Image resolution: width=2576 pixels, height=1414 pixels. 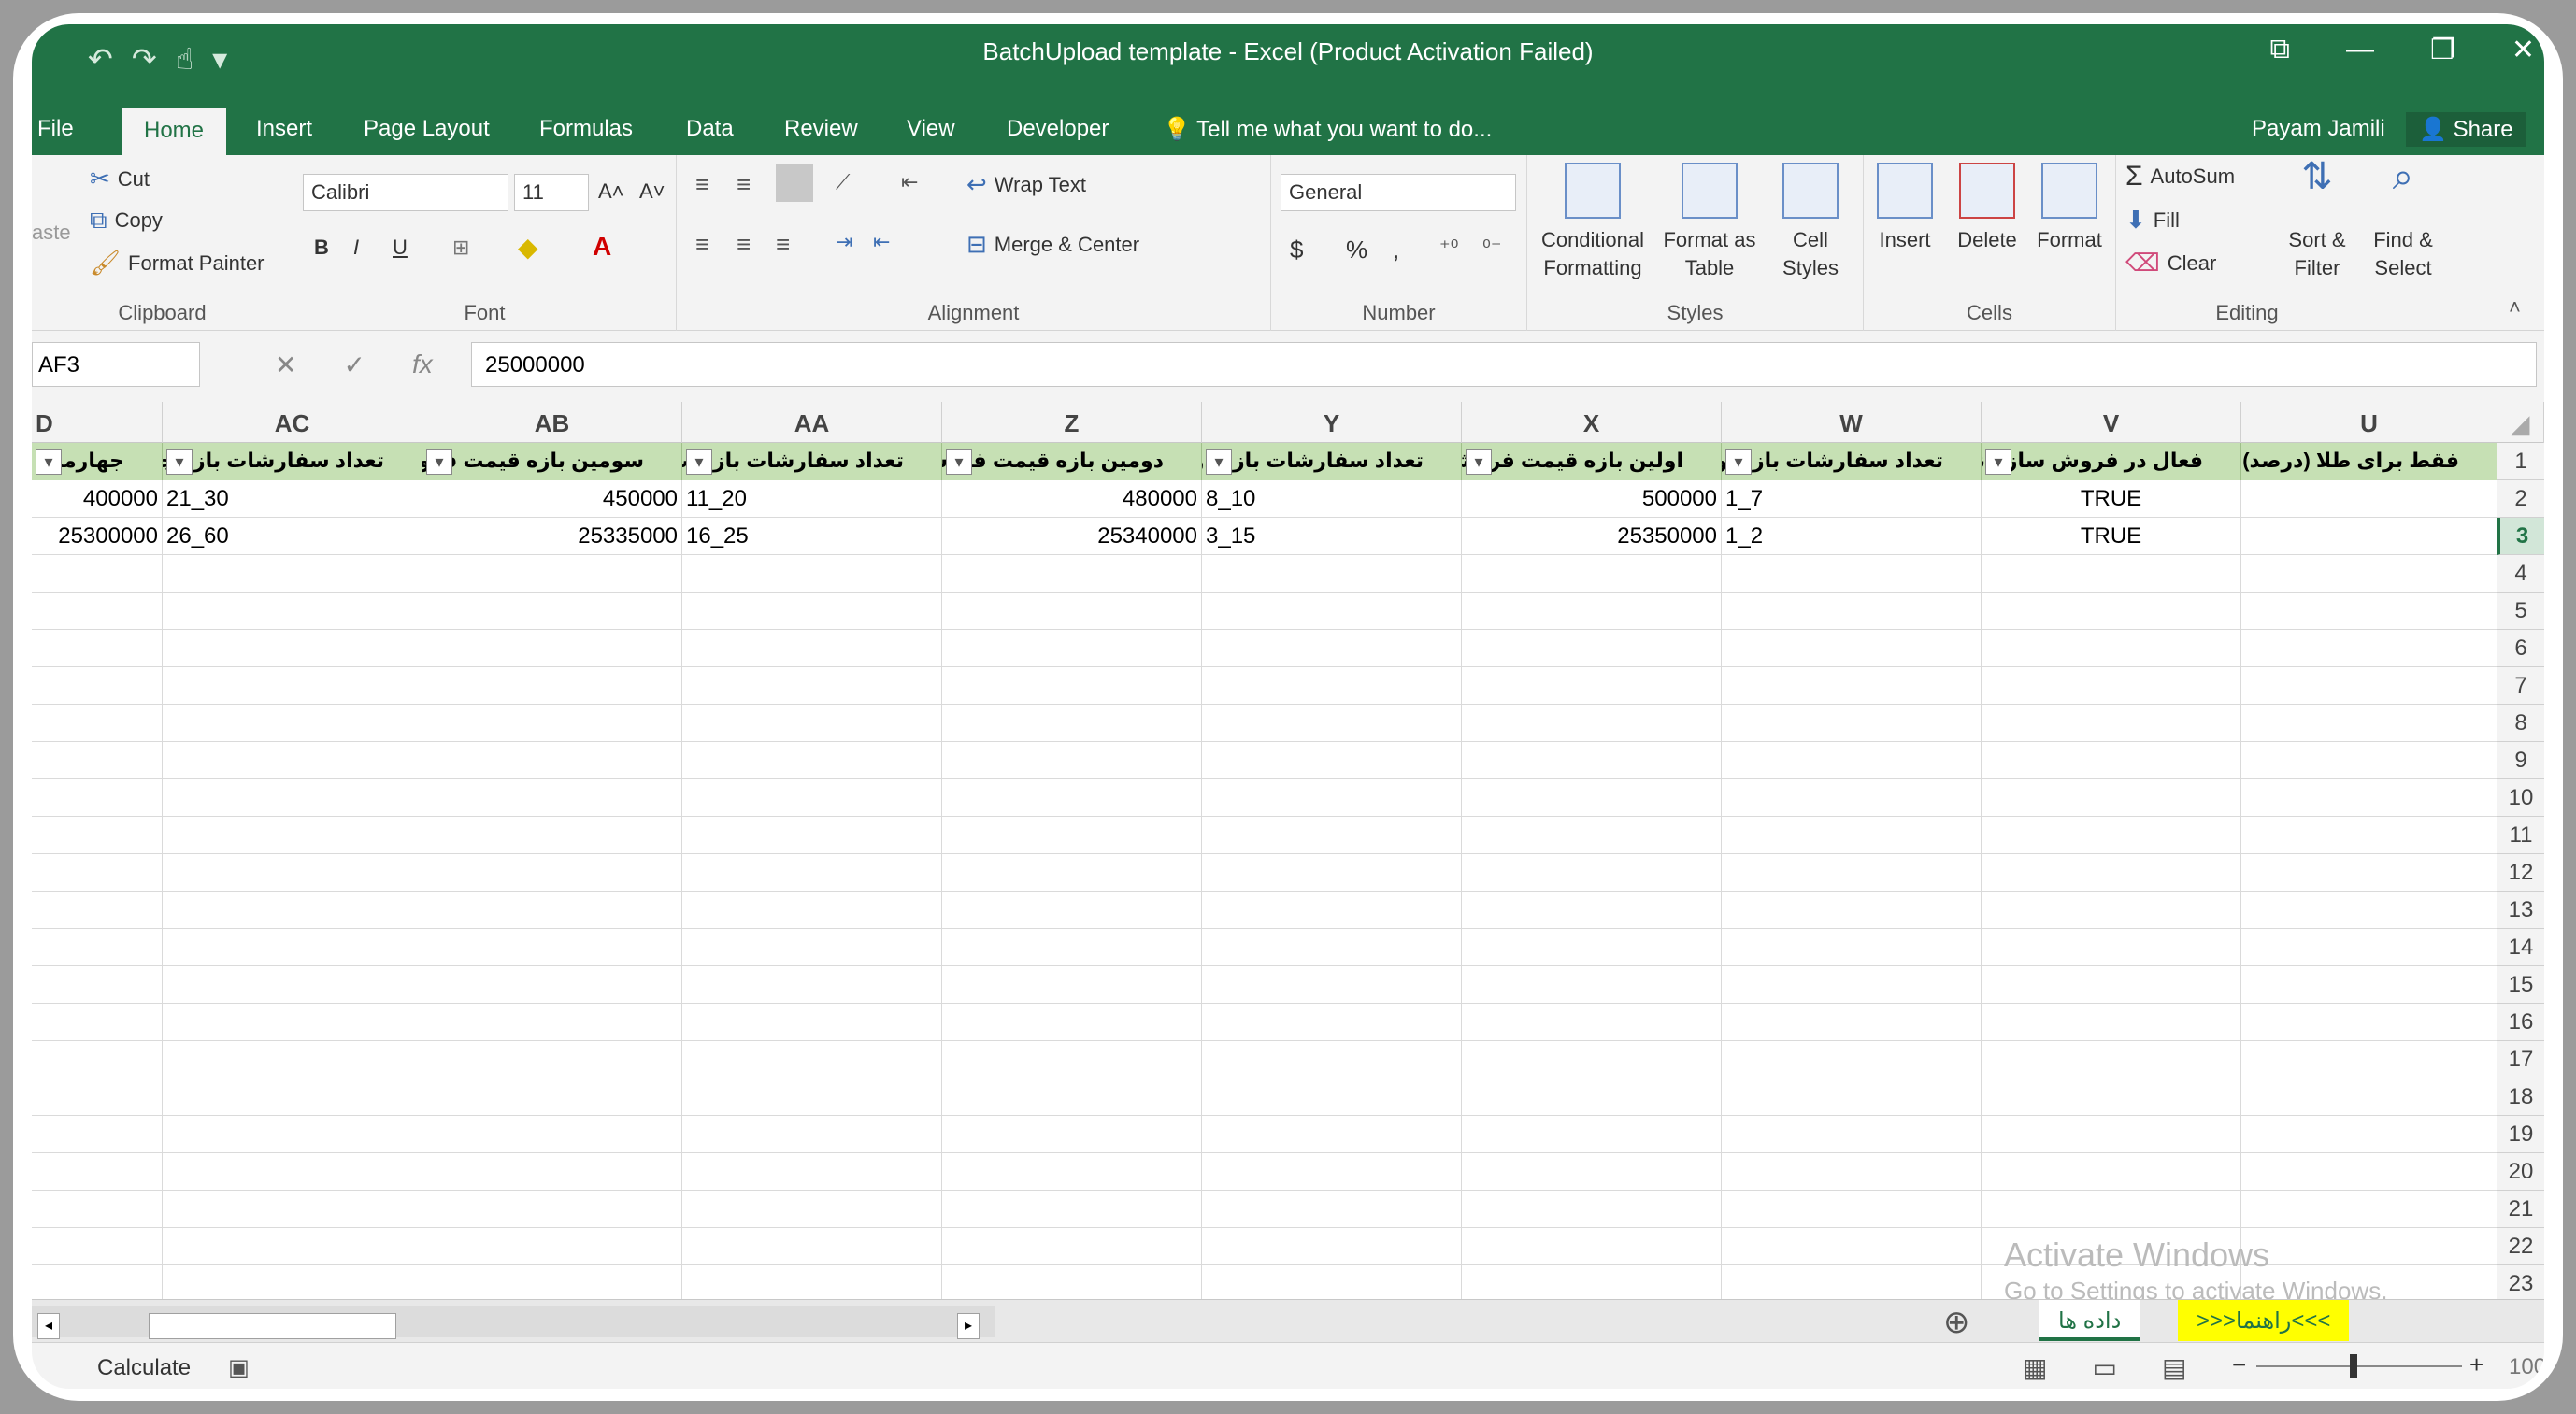 I want to click on cell: 500000, so click(x=1592, y=499).